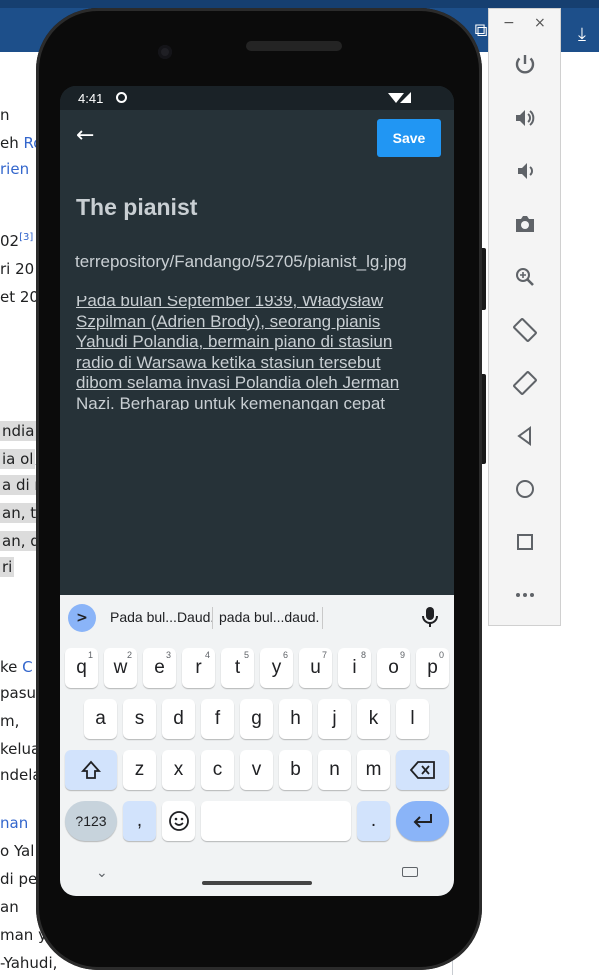  What do you see at coordinates (276, 821) in the screenshot?
I see `space-key` at bounding box center [276, 821].